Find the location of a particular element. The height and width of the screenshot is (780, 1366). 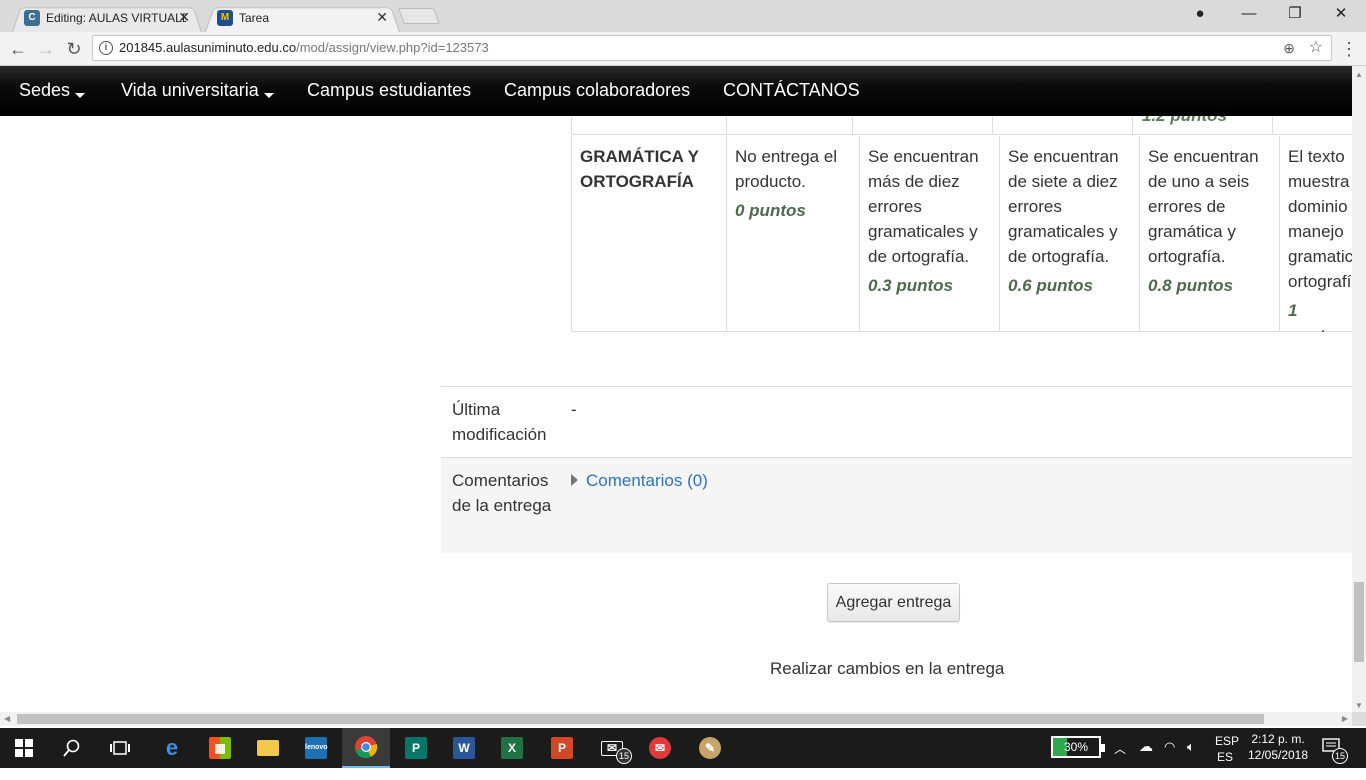

comments-link: Comentarios (0) is located at coordinates (639, 480).